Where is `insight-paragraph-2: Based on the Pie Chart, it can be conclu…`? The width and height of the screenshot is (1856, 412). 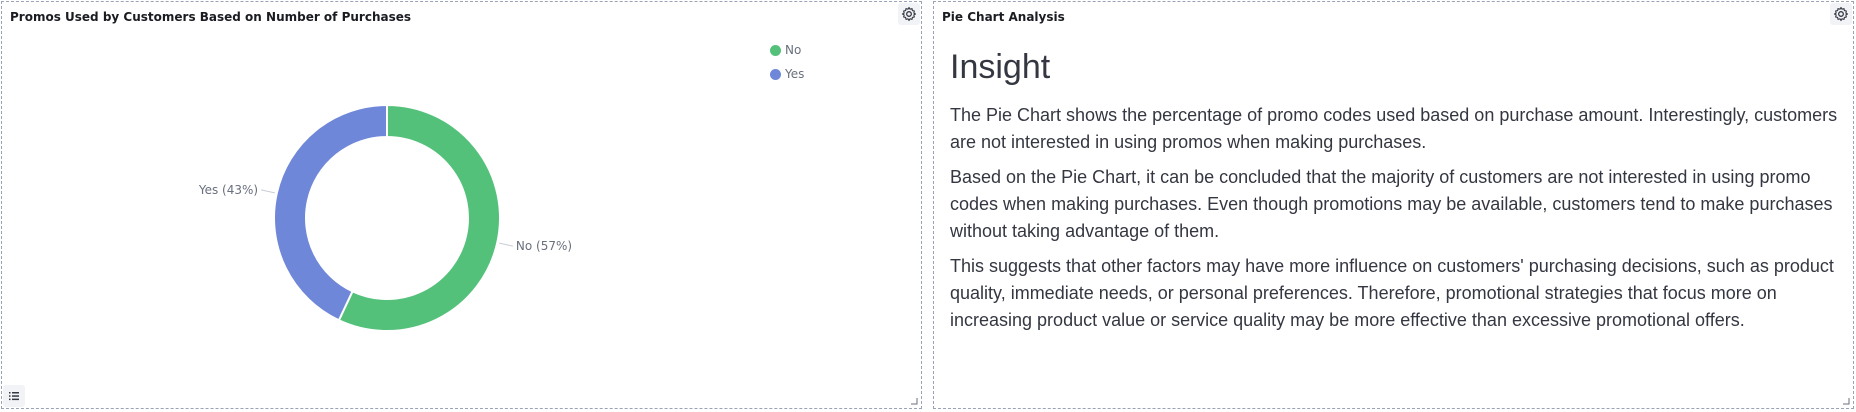 insight-paragraph-2: Based on the Pie Chart, it can be conclu… is located at coordinates (1391, 204).